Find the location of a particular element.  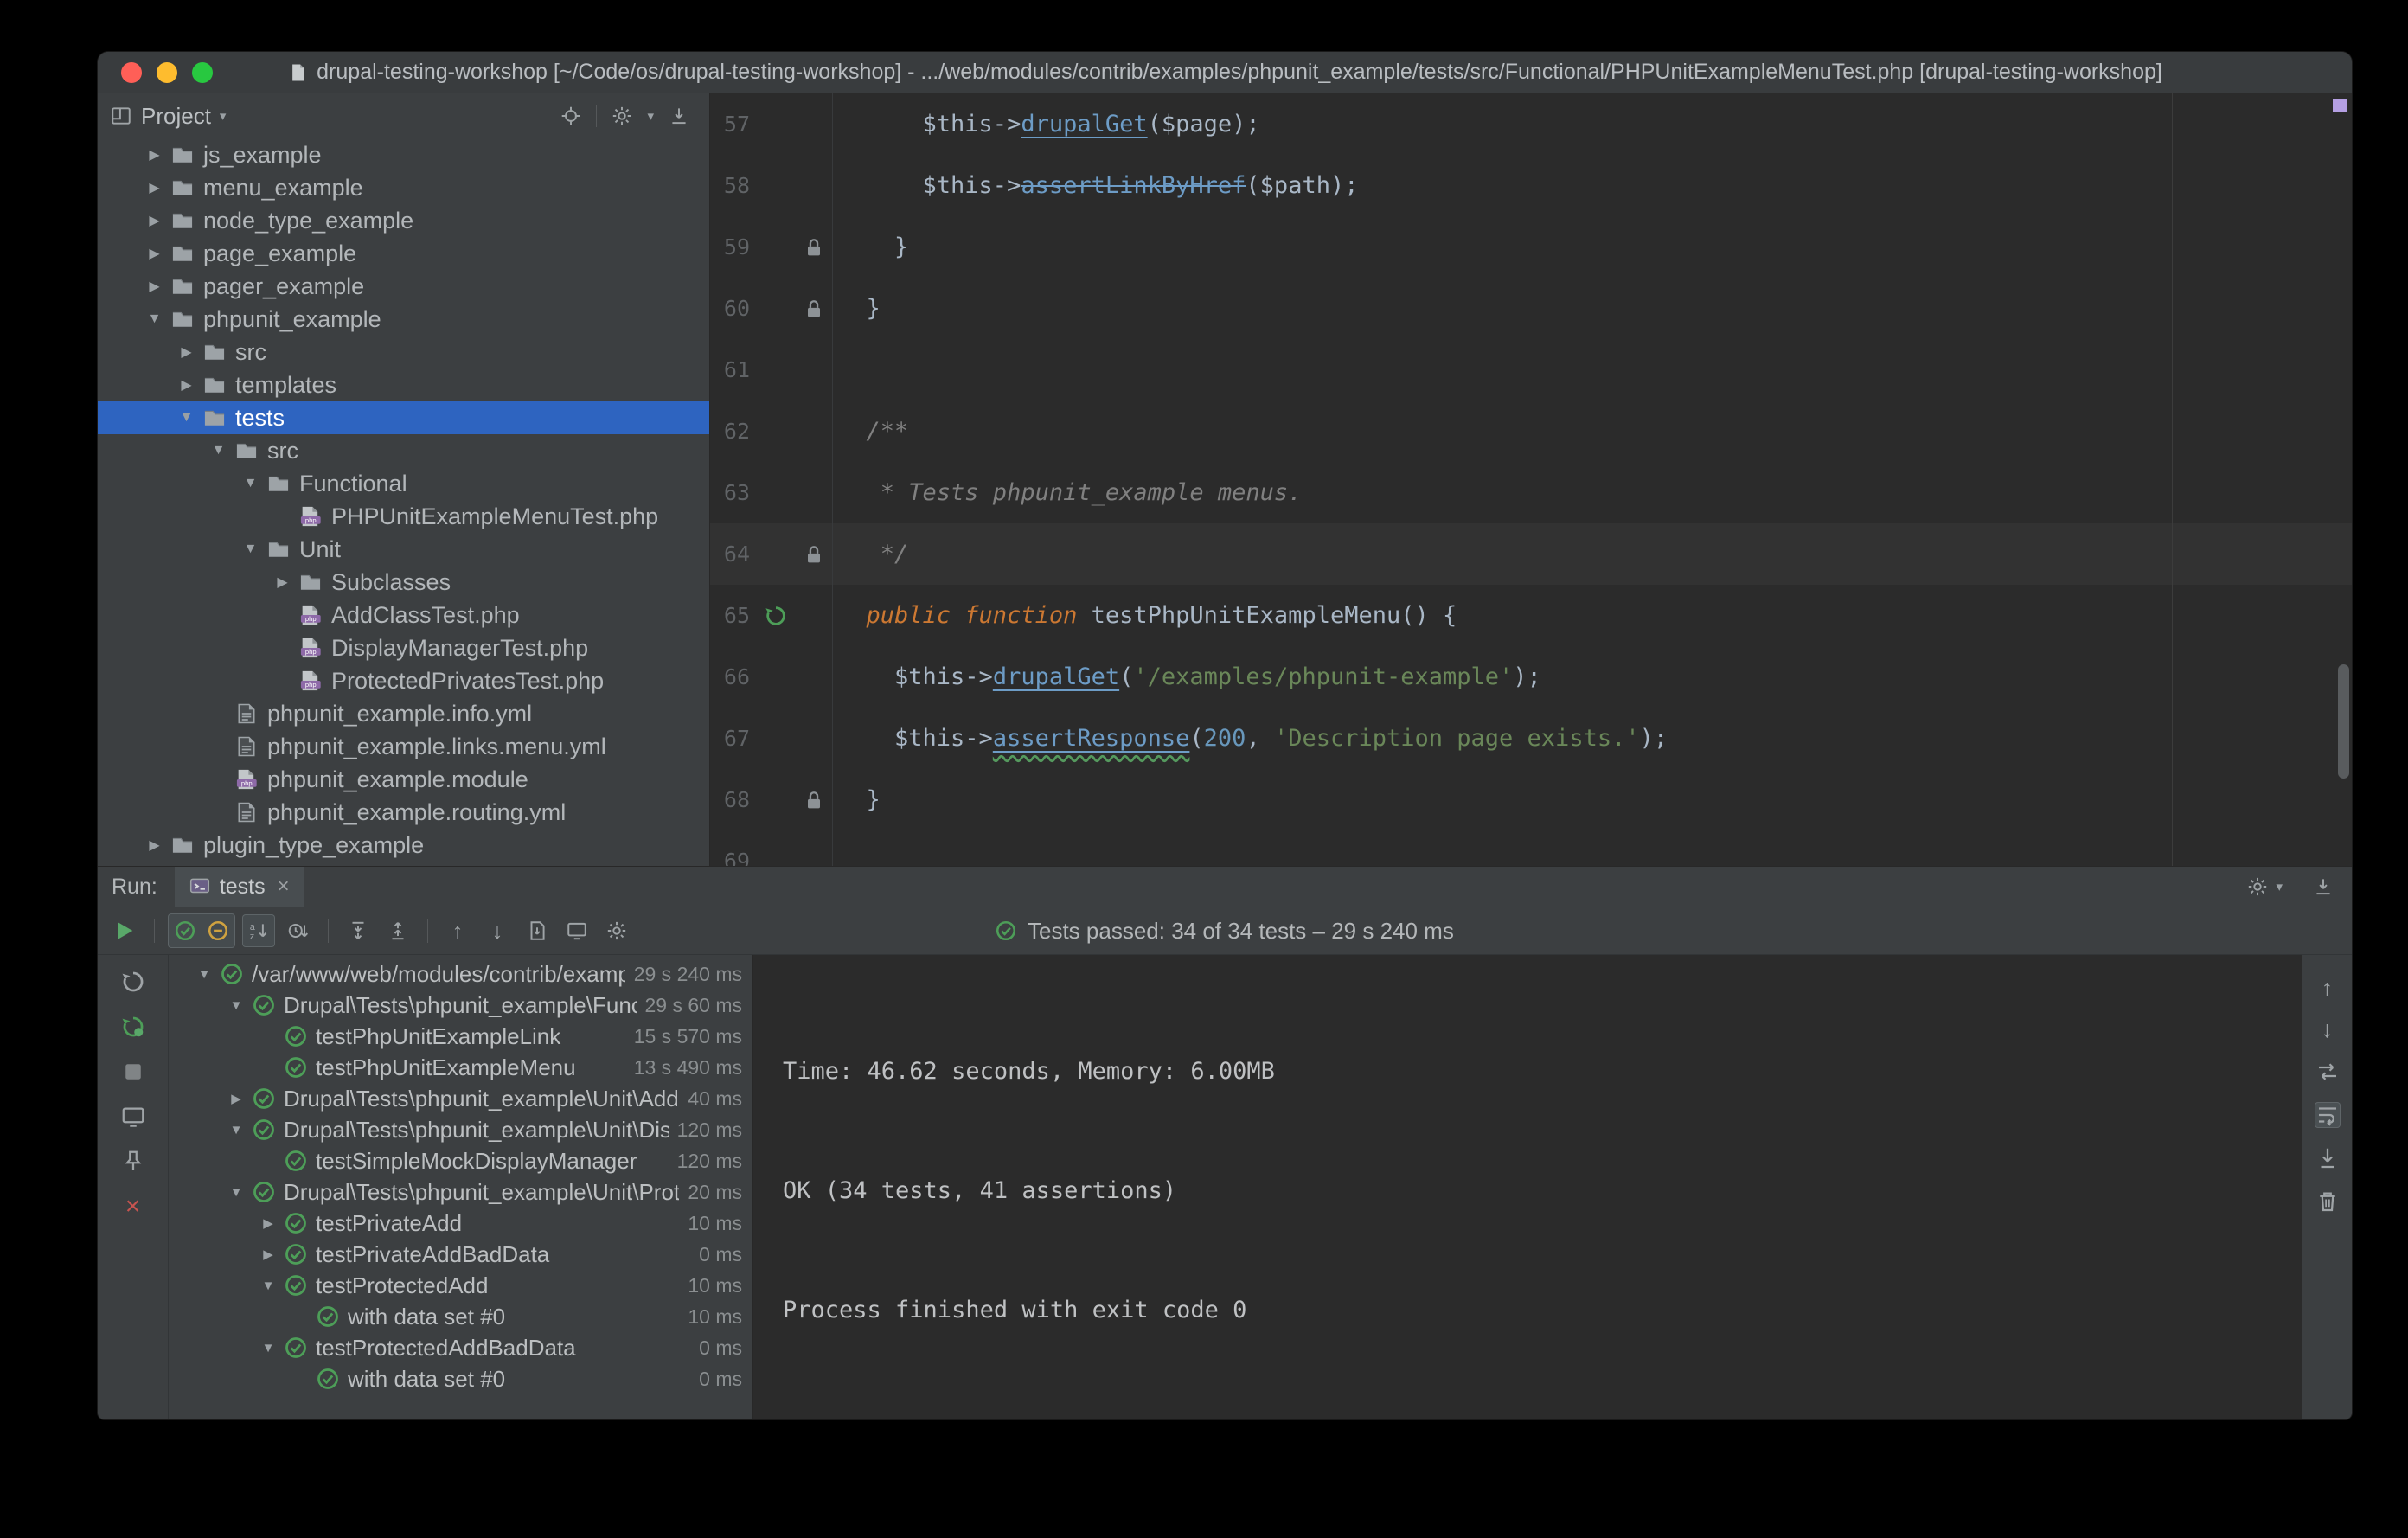

project-tree-item-phpunitexamplemenutest-php: php PHPUnitExampleMenuTest.php is located at coordinates (403, 516).